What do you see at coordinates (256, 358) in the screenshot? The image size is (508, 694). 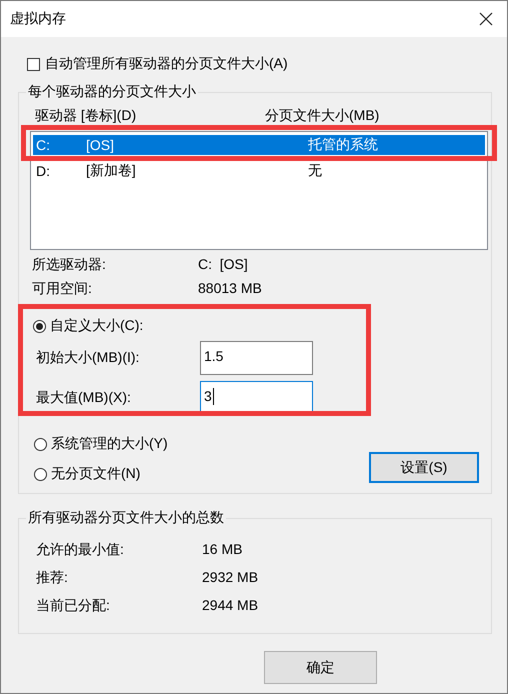 I see `input-field: 1.5` at bounding box center [256, 358].